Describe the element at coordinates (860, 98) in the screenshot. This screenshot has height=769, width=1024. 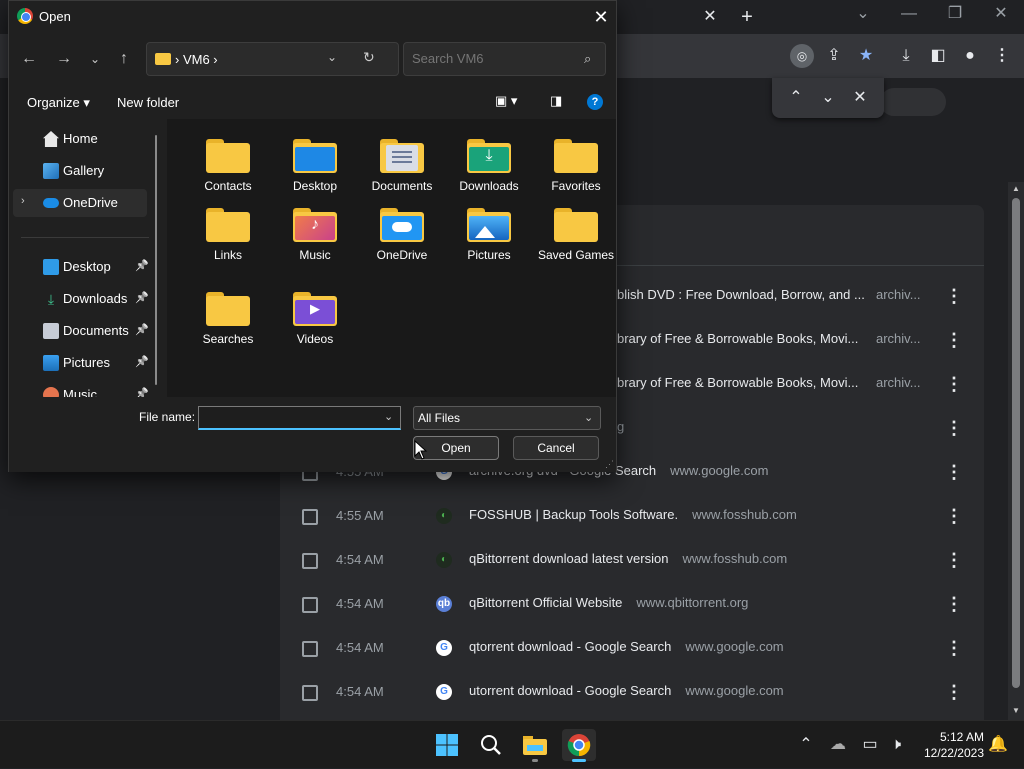
I see `find-close-icon: ✕` at that location.